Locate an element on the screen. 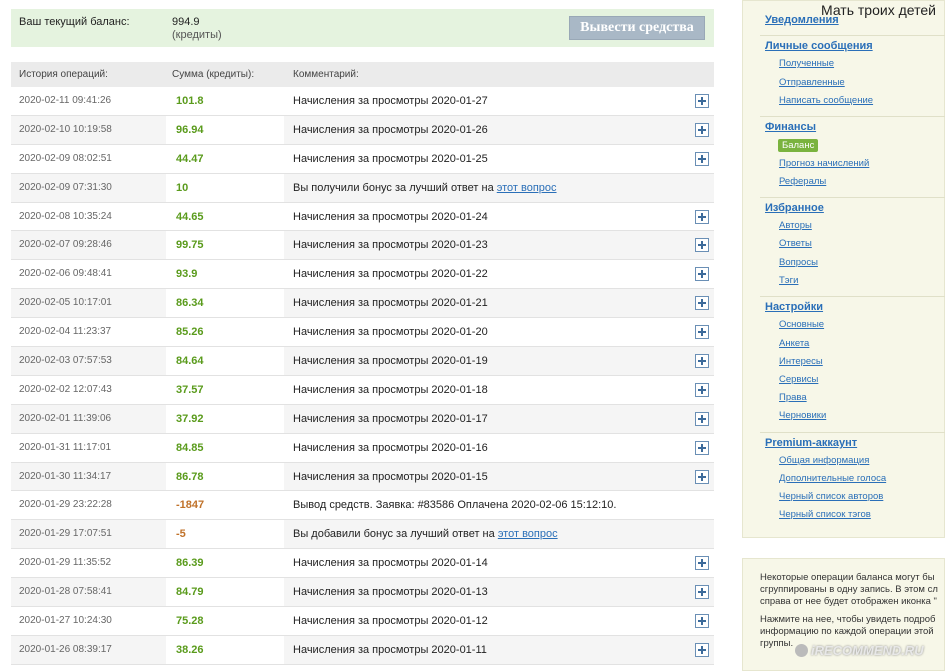 The height and width of the screenshot is (671, 945). row-date: 2020-02-04 11:23:37 is located at coordinates (65, 332).